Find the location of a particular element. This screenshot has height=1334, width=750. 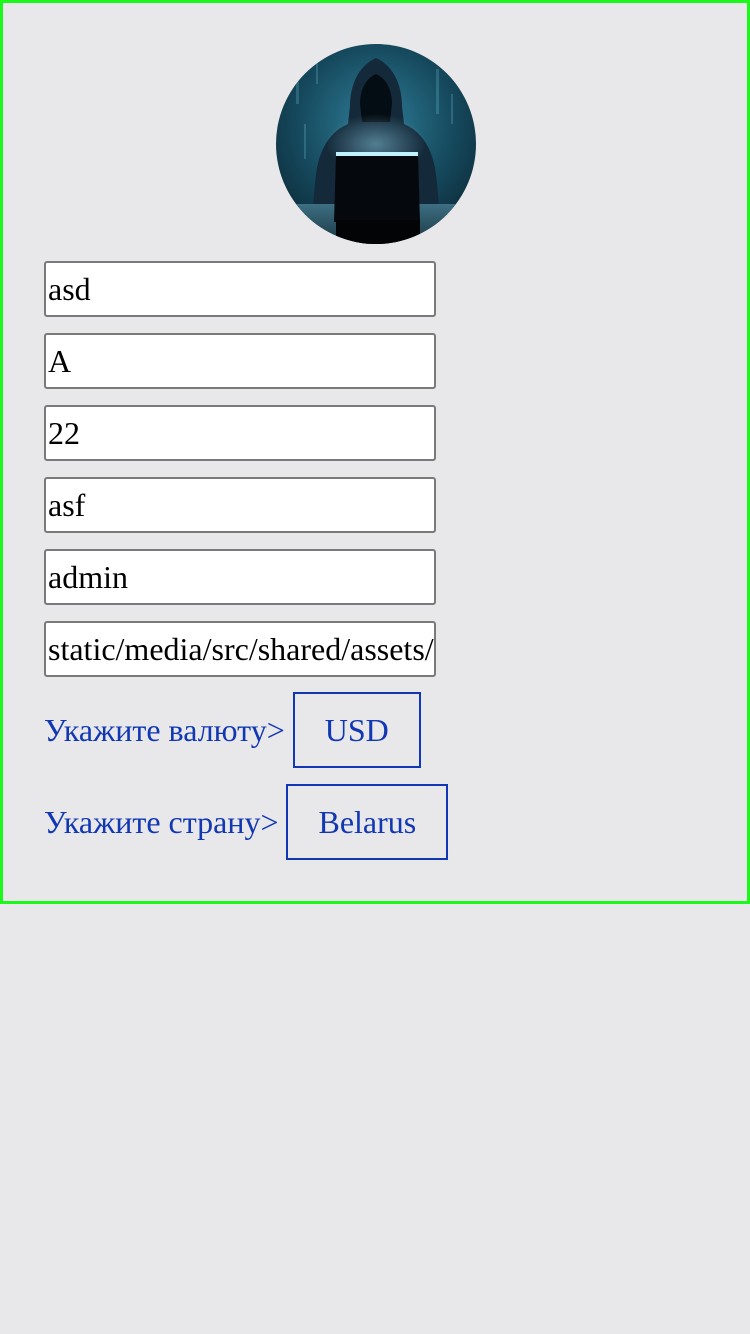

avatar-path-field: static/media/src/shared/assets/ is located at coordinates (240, 649).